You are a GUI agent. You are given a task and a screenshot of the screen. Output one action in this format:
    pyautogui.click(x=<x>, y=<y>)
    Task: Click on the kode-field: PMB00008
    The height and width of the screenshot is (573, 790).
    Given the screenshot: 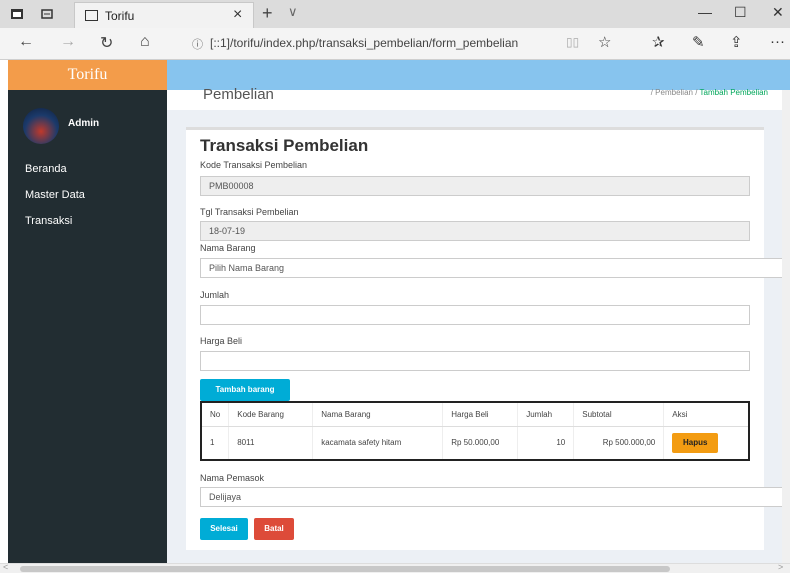 What is the action you would take?
    pyautogui.click(x=475, y=186)
    